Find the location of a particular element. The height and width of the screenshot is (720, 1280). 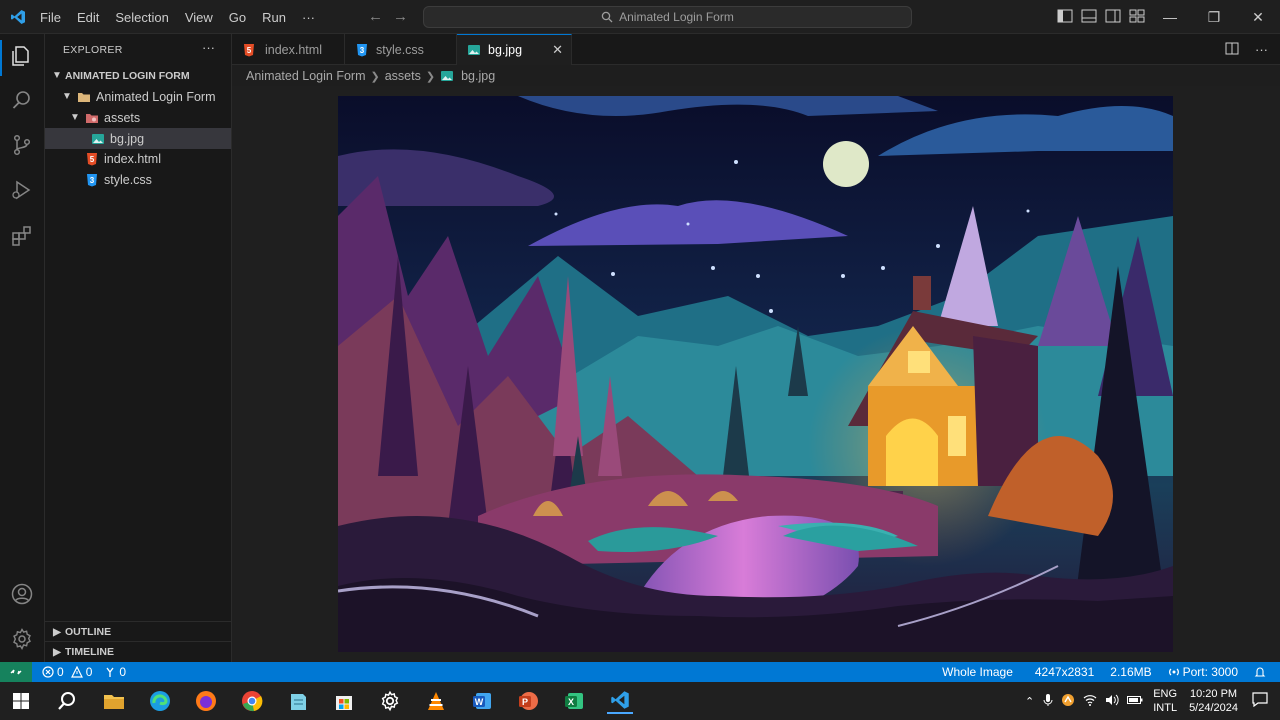

run-debug-icon is located at coordinates (22, 190).